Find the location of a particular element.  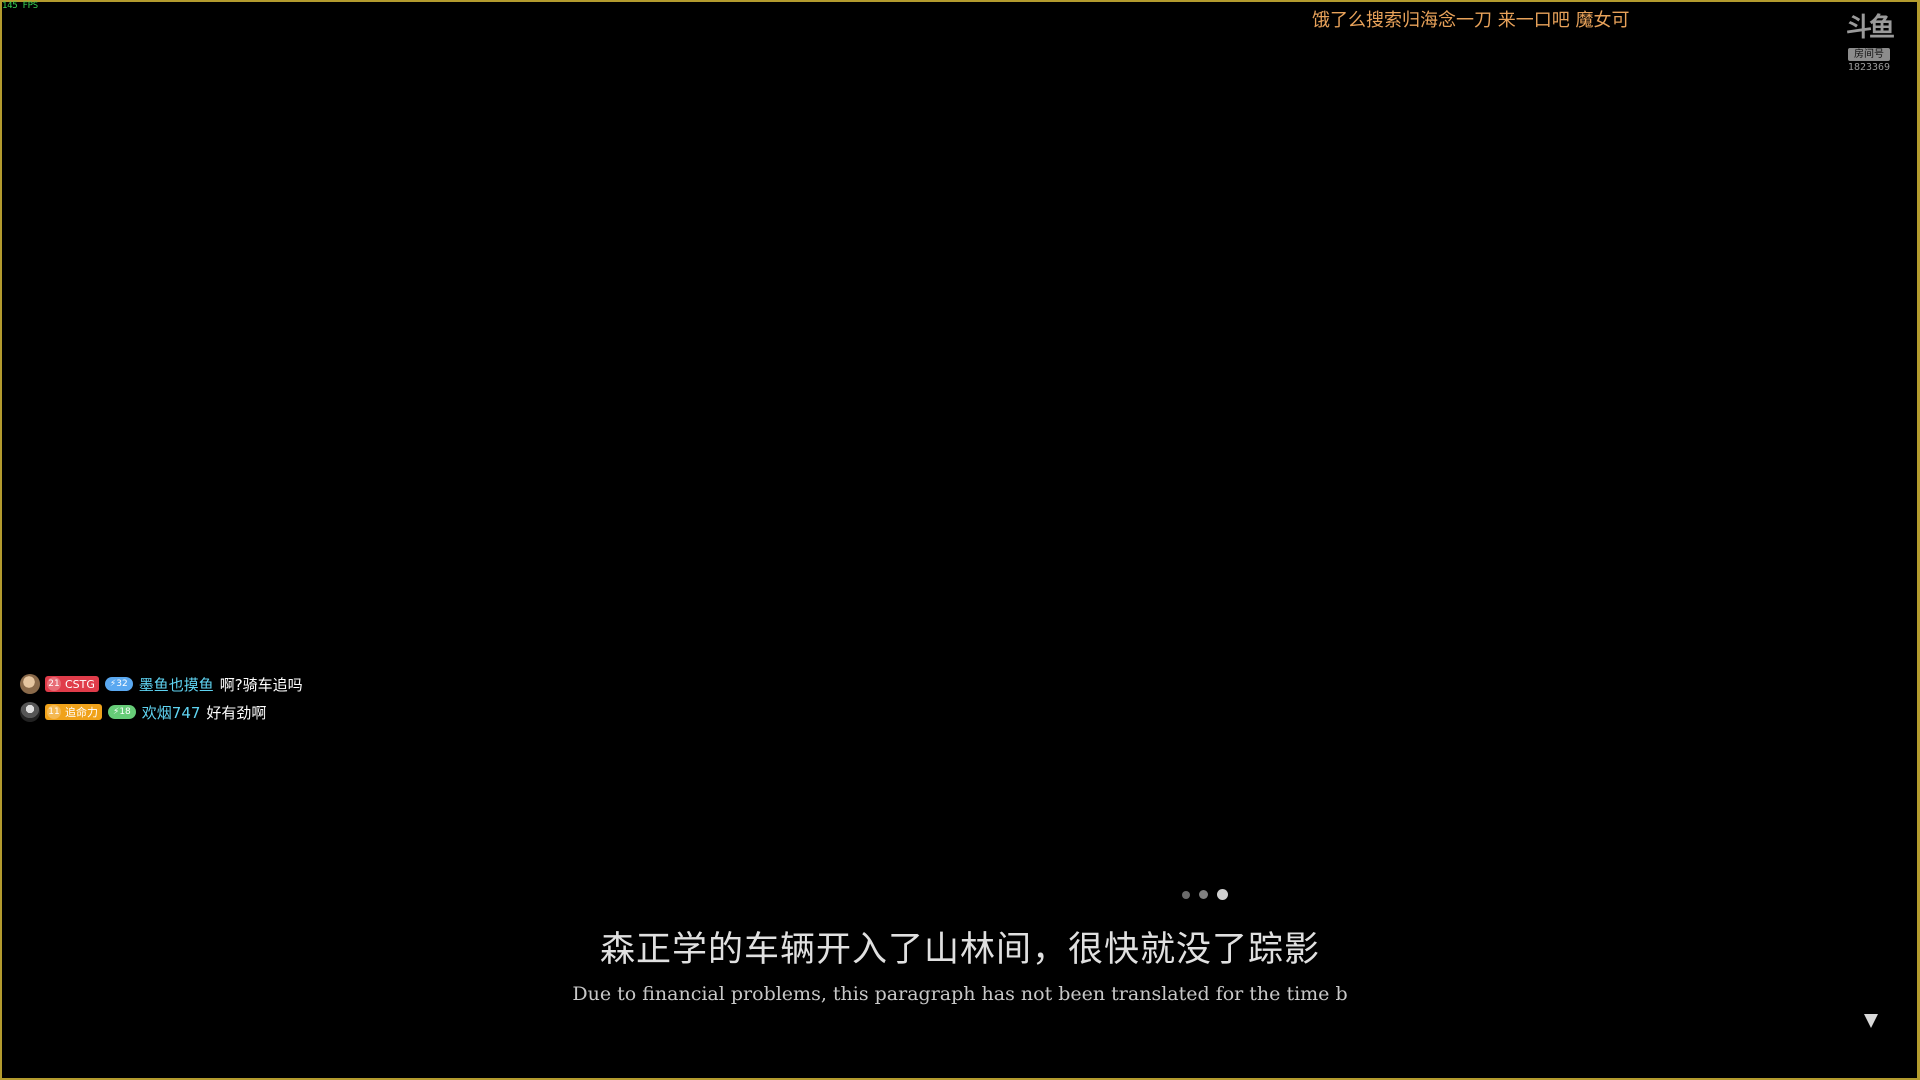

user-level-badge: ⚡ 32 is located at coordinates (118, 684).